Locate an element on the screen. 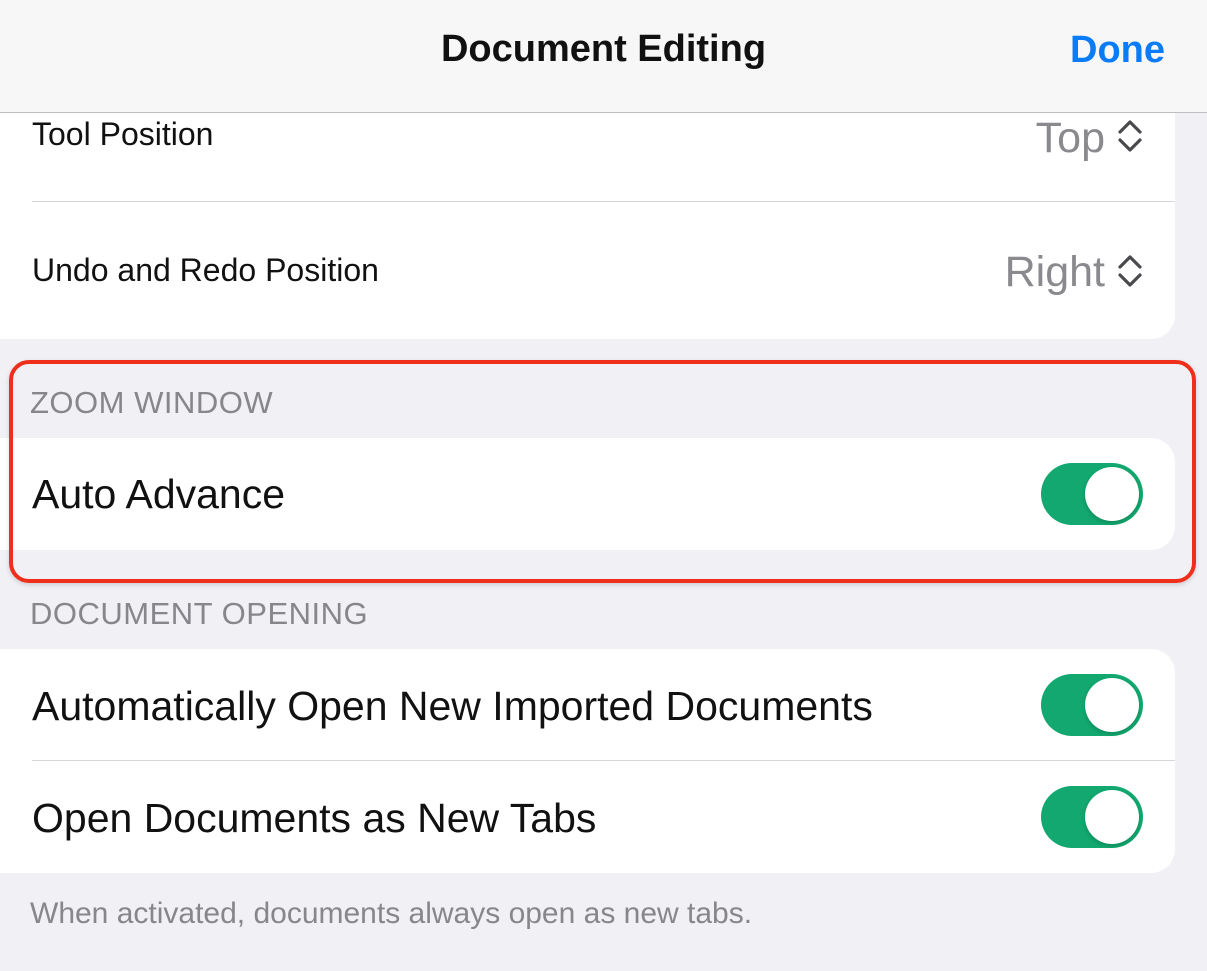 Image resolution: width=1207 pixels, height=971 pixels. undo-redo-position-label: Undo and Redo Position is located at coordinates (205, 270).